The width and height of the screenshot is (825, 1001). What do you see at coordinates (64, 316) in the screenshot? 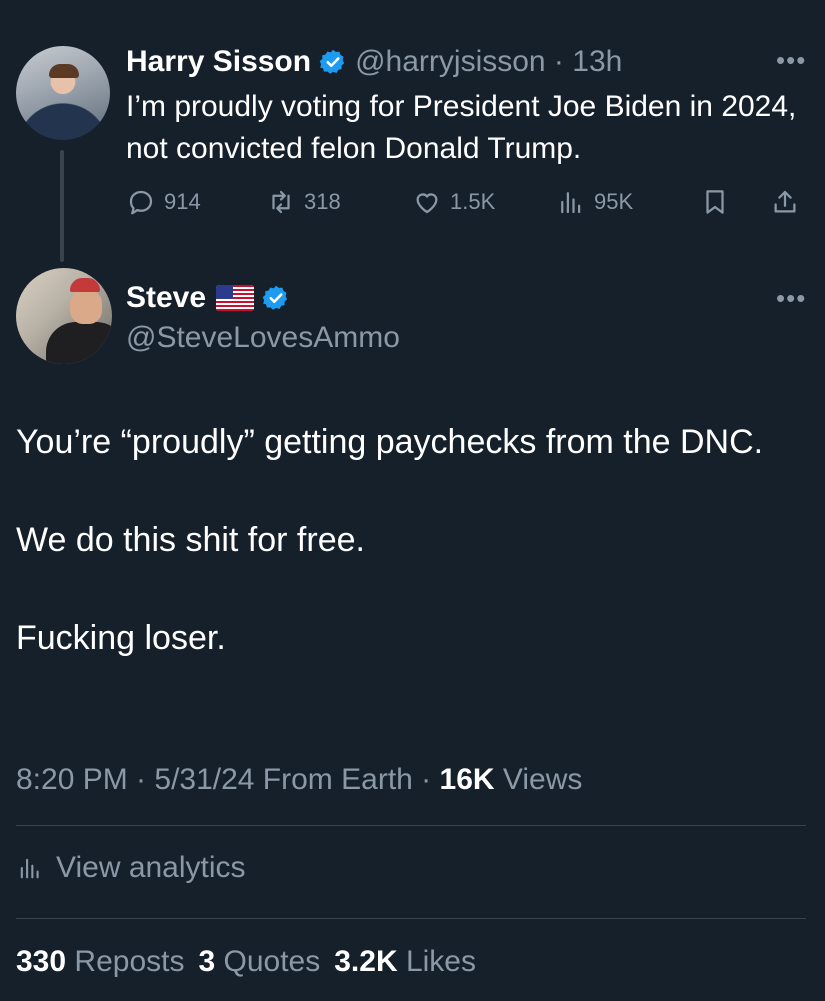
I see `steve-avatar` at bounding box center [64, 316].